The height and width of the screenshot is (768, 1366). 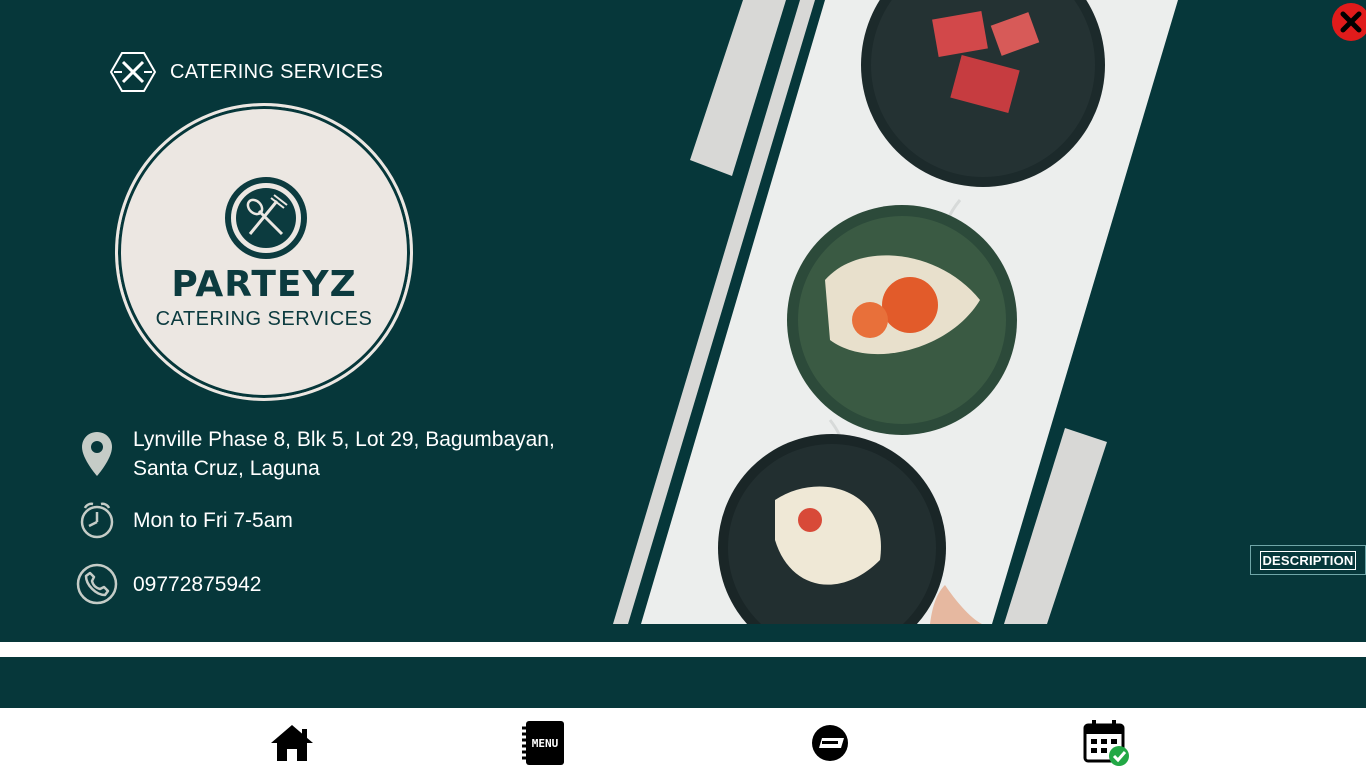 What do you see at coordinates (133, 72) in the screenshot?
I see `crossed-utensils-icon` at bounding box center [133, 72].